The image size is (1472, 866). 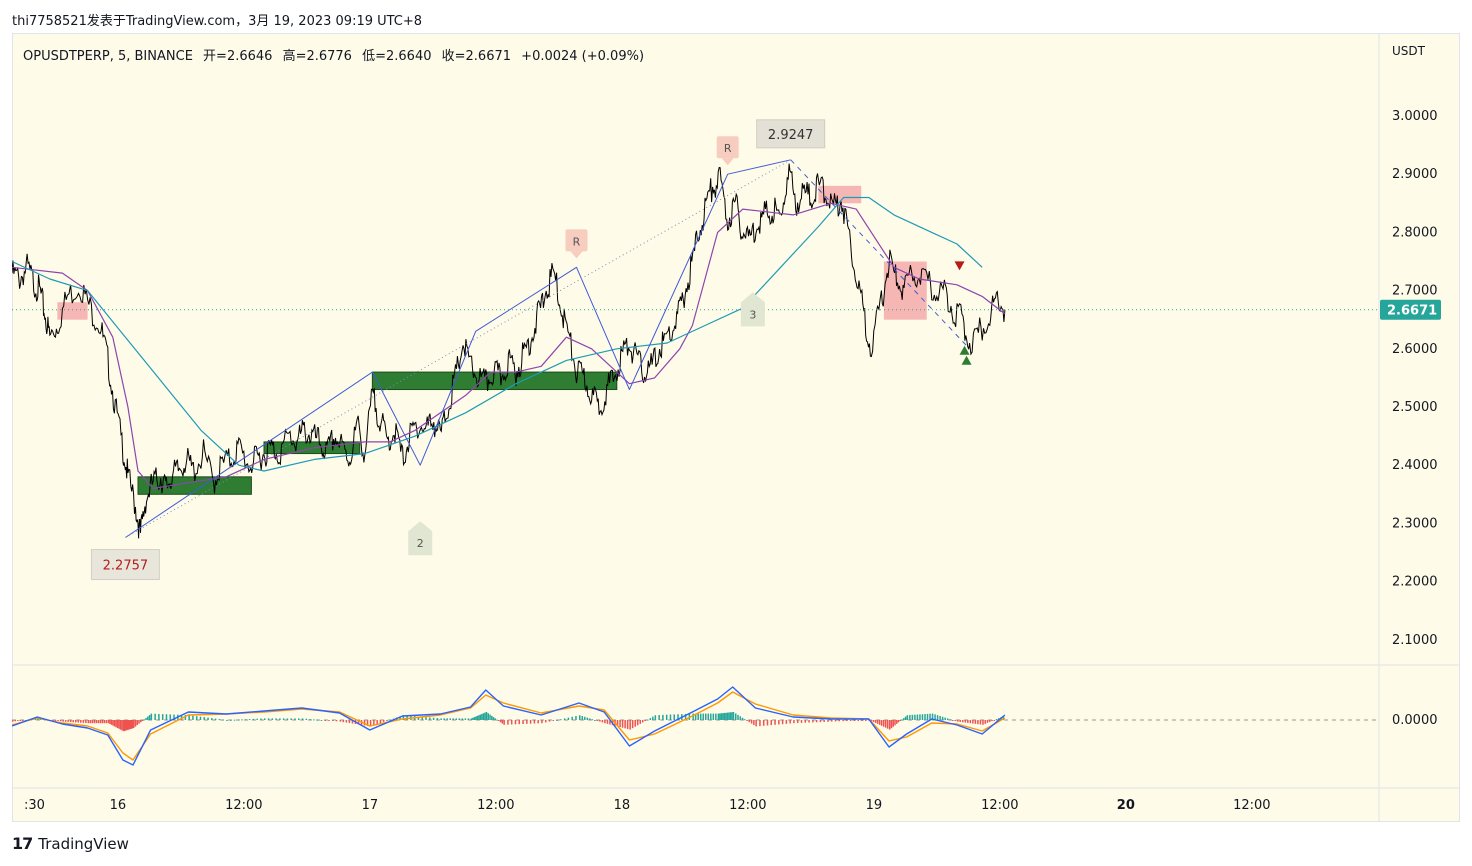 What do you see at coordinates (108, 56) in the screenshot?
I see `legend-symbol: OPUSDTPERP, 5, BINANCE` at bounding box center [108, 56].